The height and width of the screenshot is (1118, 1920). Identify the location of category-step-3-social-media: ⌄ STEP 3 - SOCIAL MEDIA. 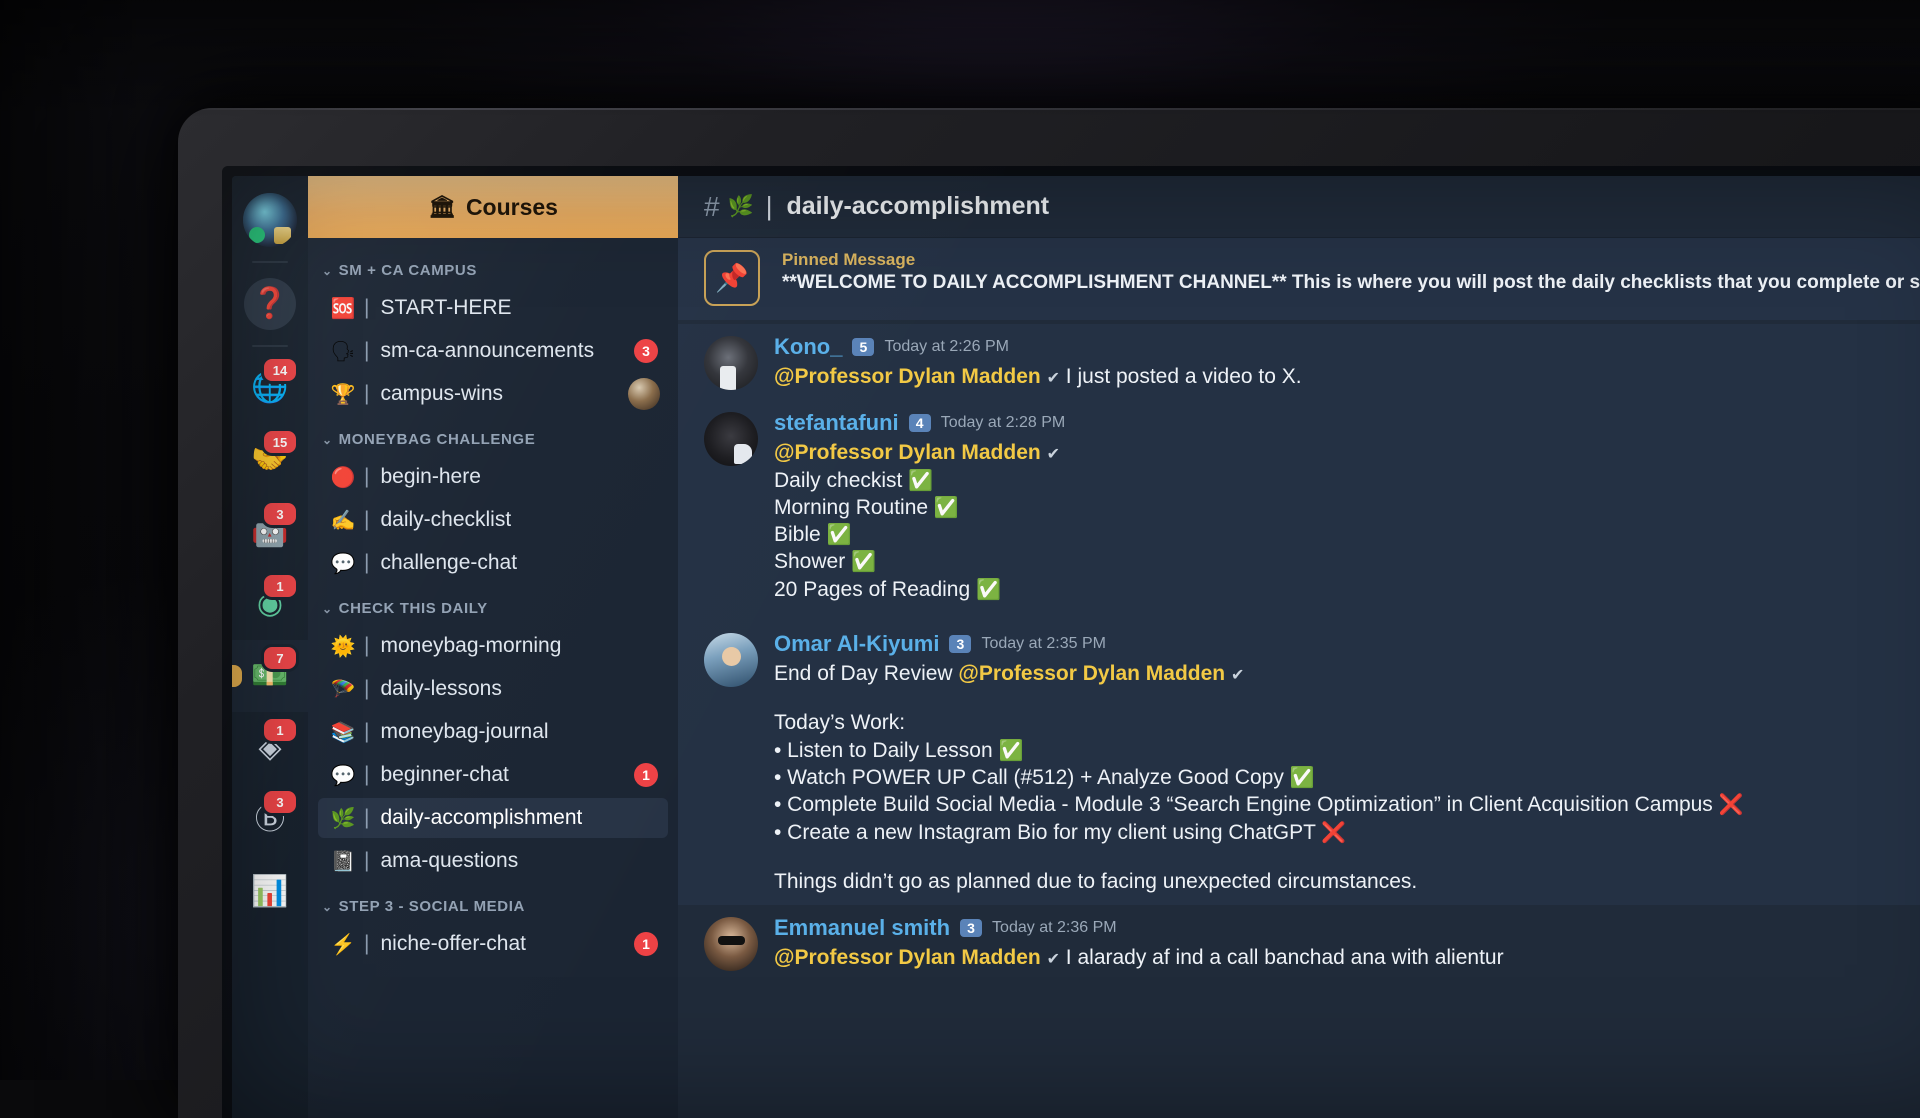
(493, 902).